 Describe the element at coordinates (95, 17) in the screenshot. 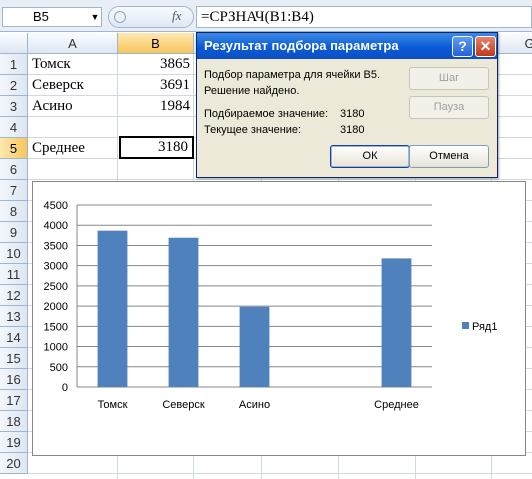

I see `name-box-dropdown-icon: ▼` at that location.